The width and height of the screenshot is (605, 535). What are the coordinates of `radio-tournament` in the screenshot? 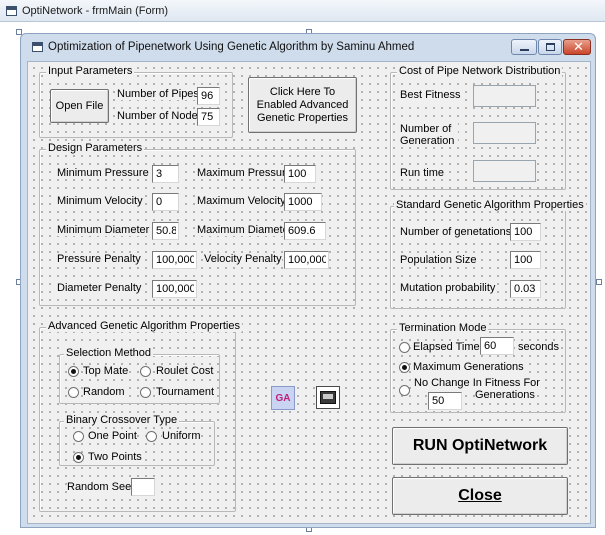 It's located at (145, 392).